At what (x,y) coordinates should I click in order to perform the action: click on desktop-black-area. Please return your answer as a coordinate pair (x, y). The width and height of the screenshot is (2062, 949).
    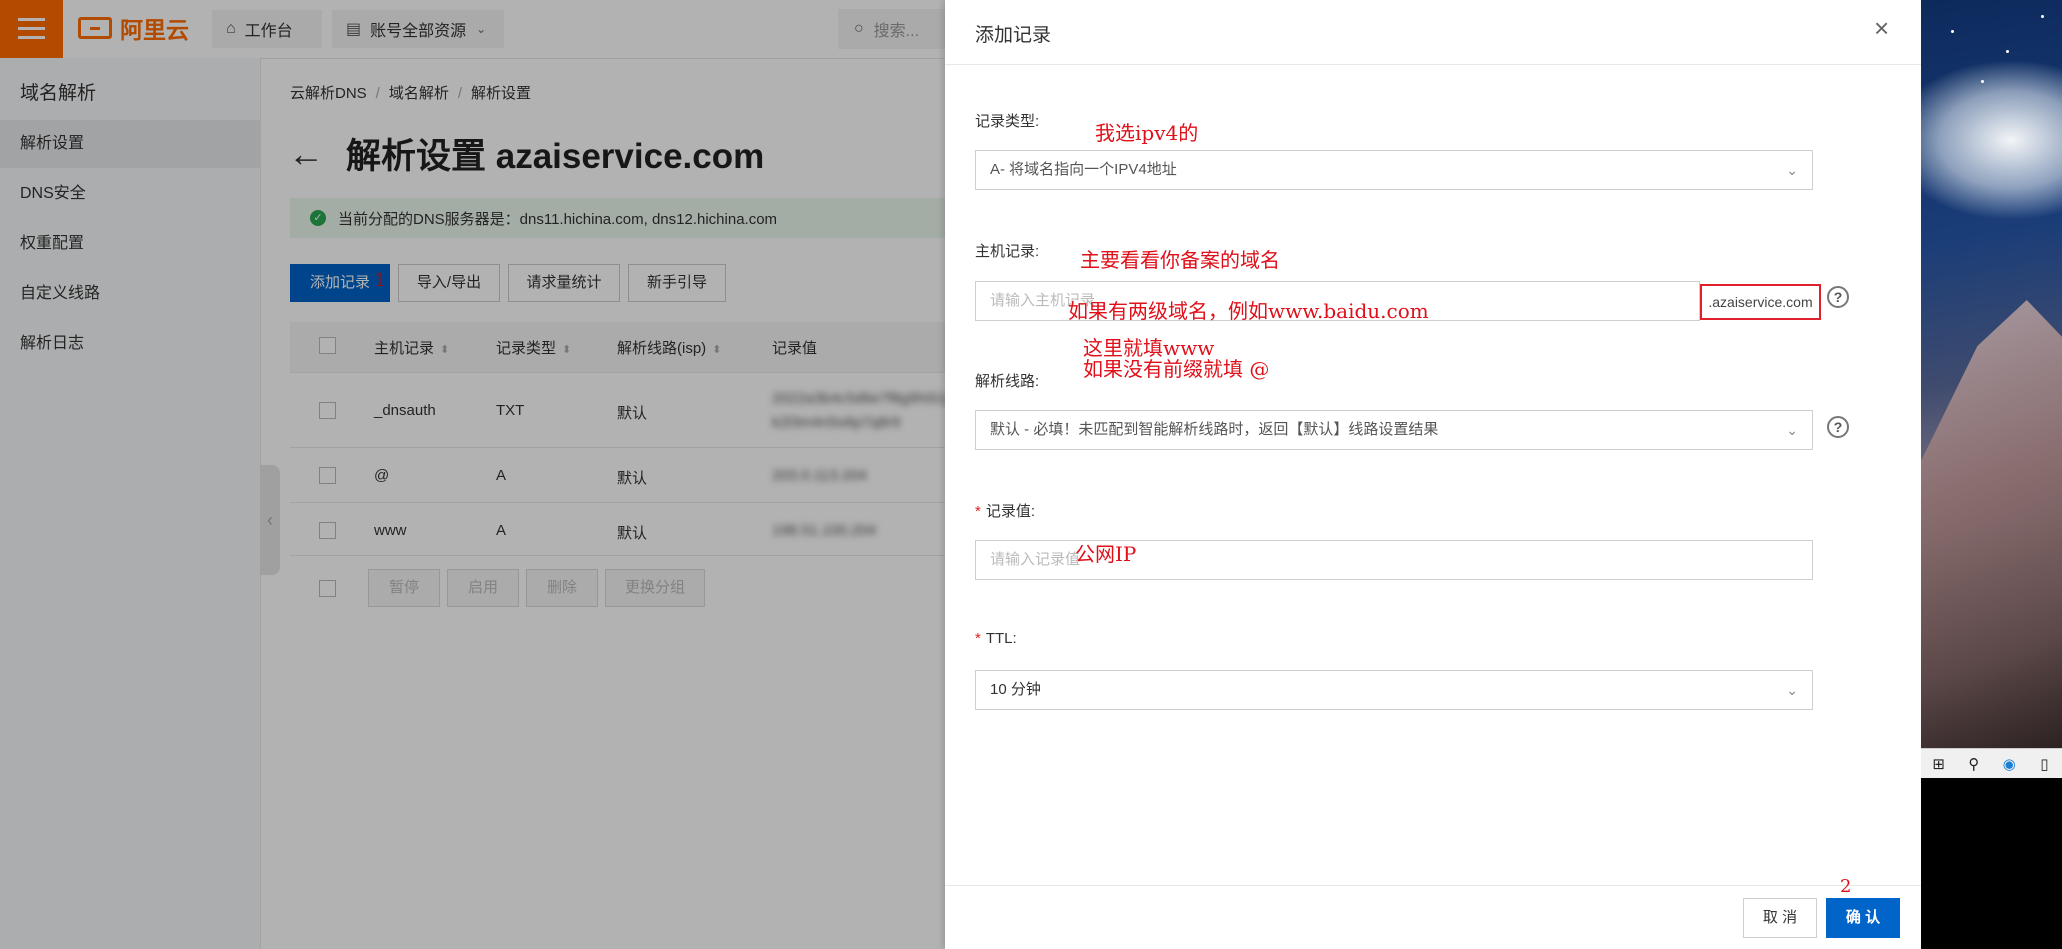
    Looking at the image, I should click on (1991, 863).